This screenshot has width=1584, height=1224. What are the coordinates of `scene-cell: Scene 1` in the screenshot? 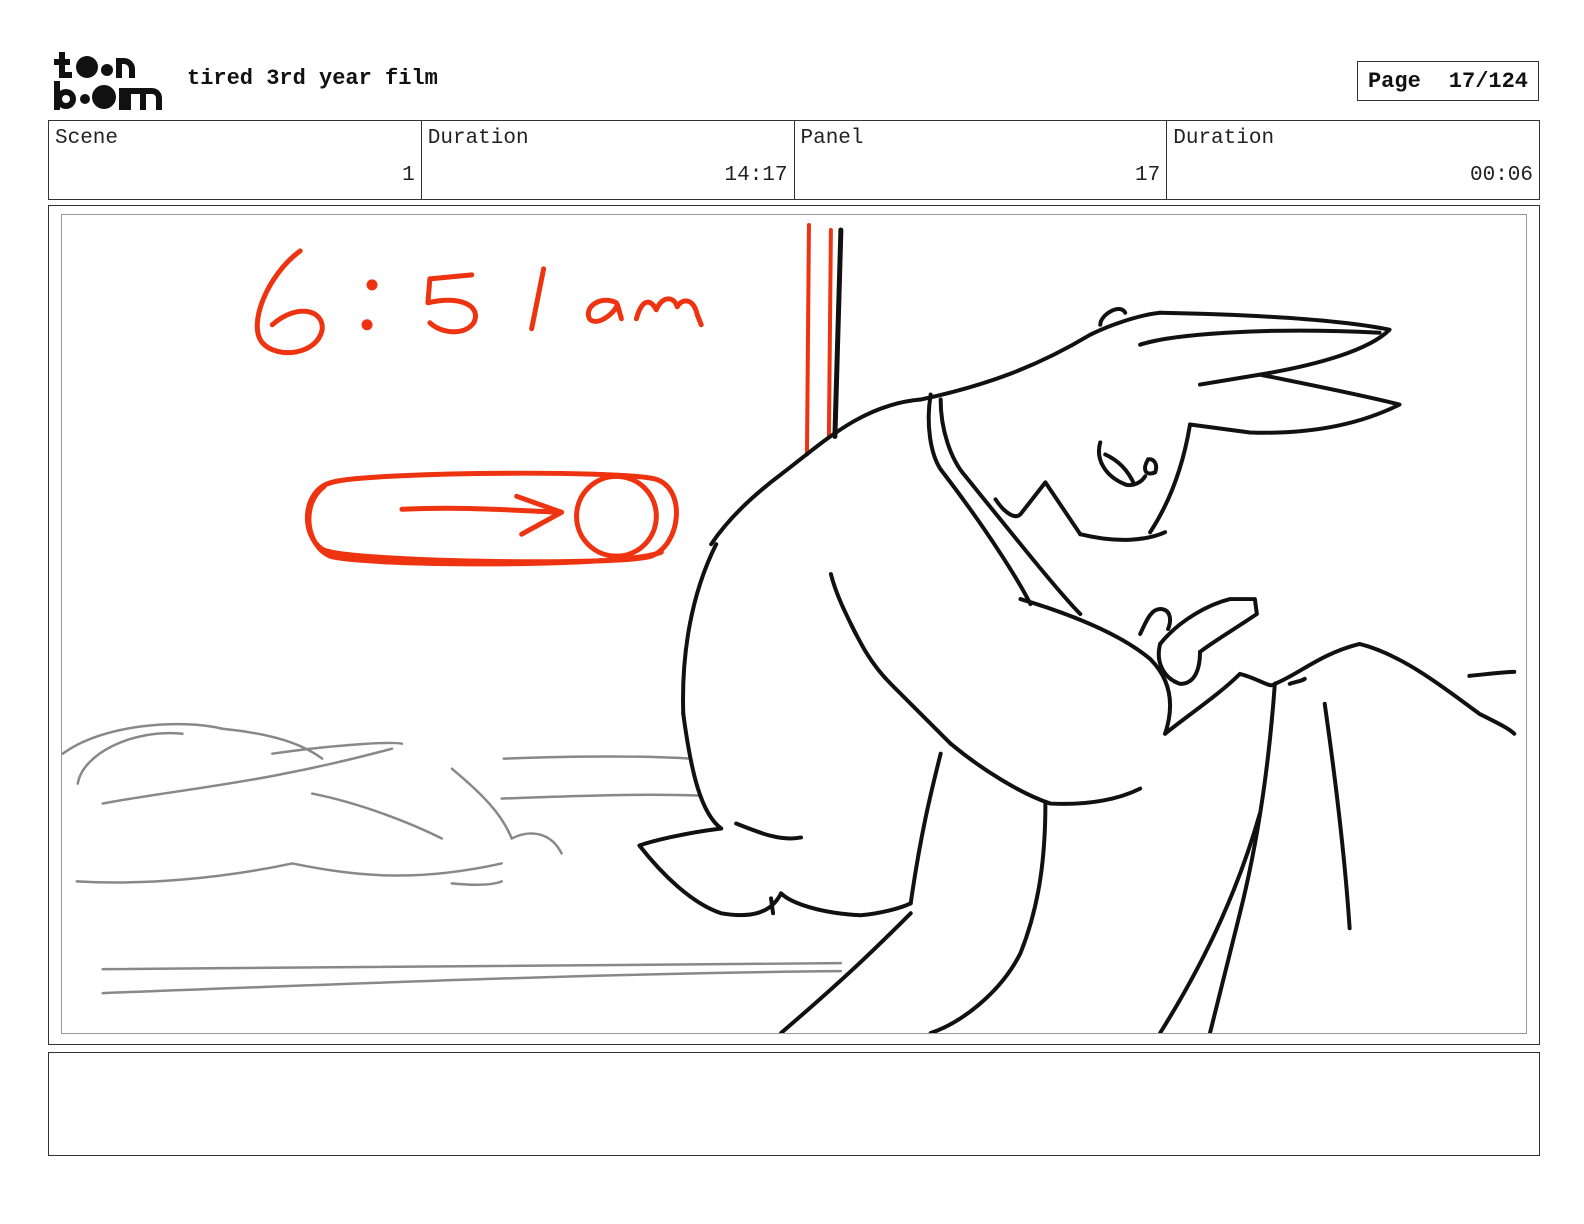 It's located at (235, 160).